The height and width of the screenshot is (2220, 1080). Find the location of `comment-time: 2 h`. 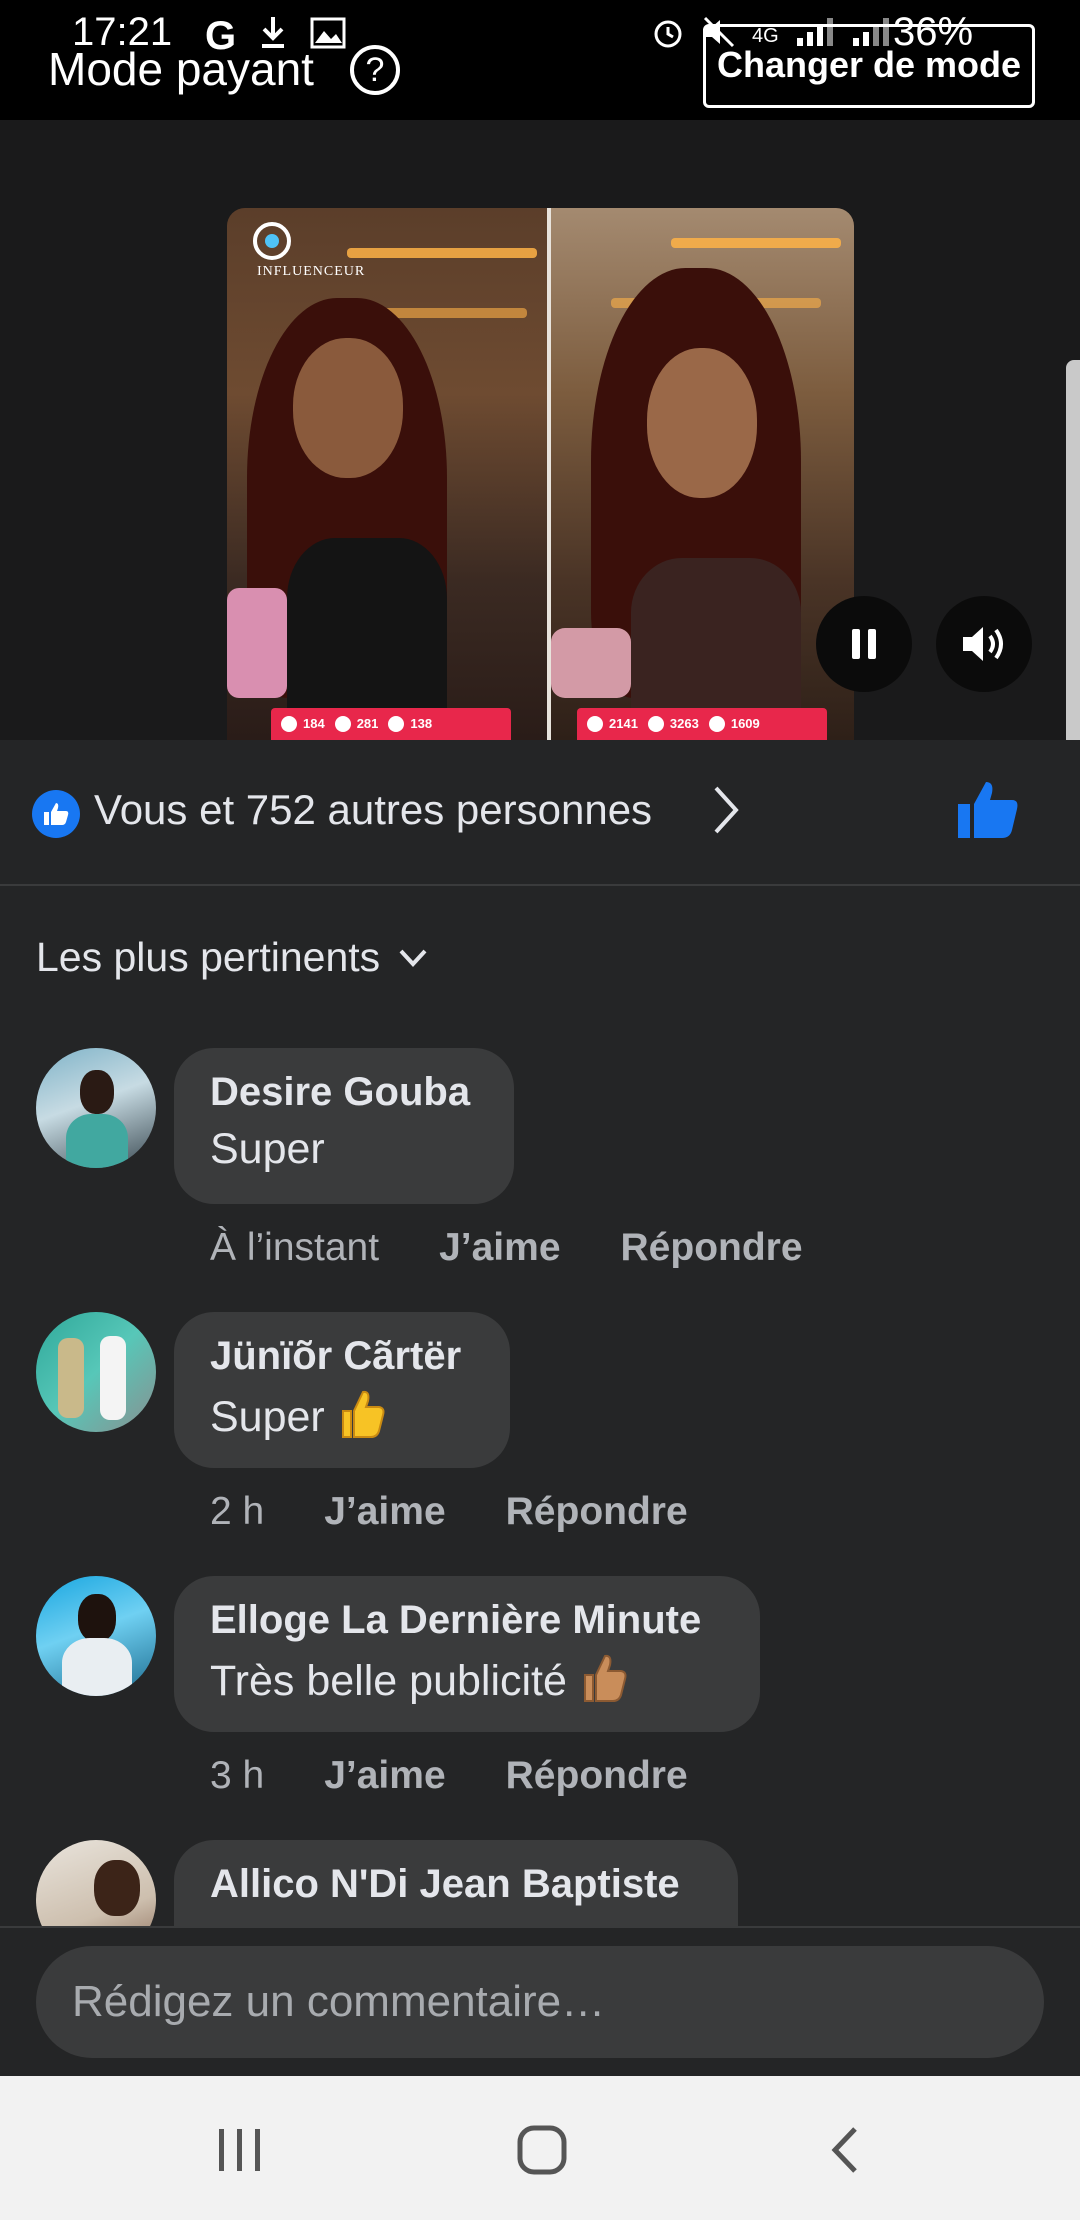

comment-time: 2 h is located at coordinates (237, 1511).